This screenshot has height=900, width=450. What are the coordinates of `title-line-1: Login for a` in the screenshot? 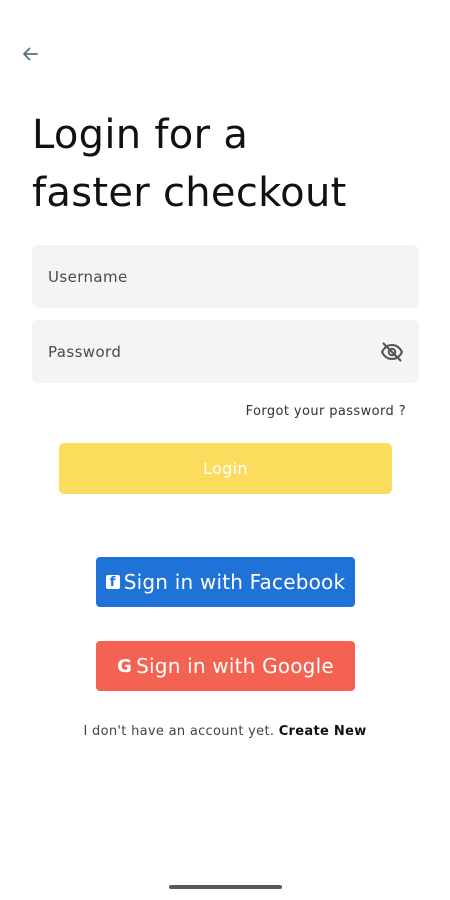 It's located at (140, 135).